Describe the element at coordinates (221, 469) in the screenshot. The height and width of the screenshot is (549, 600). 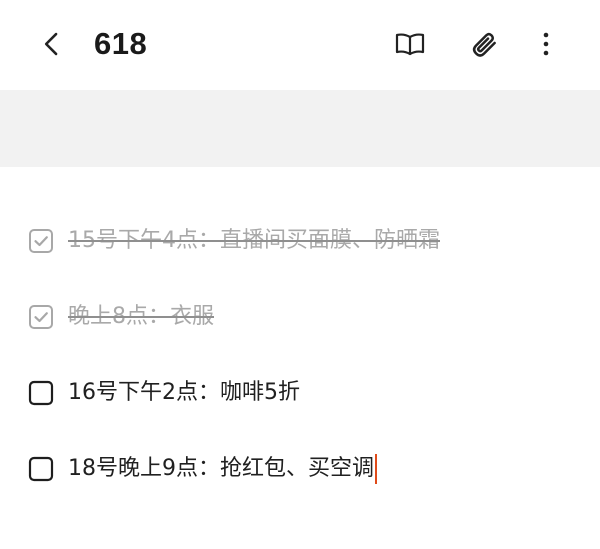
I see `checklist-item-text: 18号晚上9点：抢红包、买空调` at that location.